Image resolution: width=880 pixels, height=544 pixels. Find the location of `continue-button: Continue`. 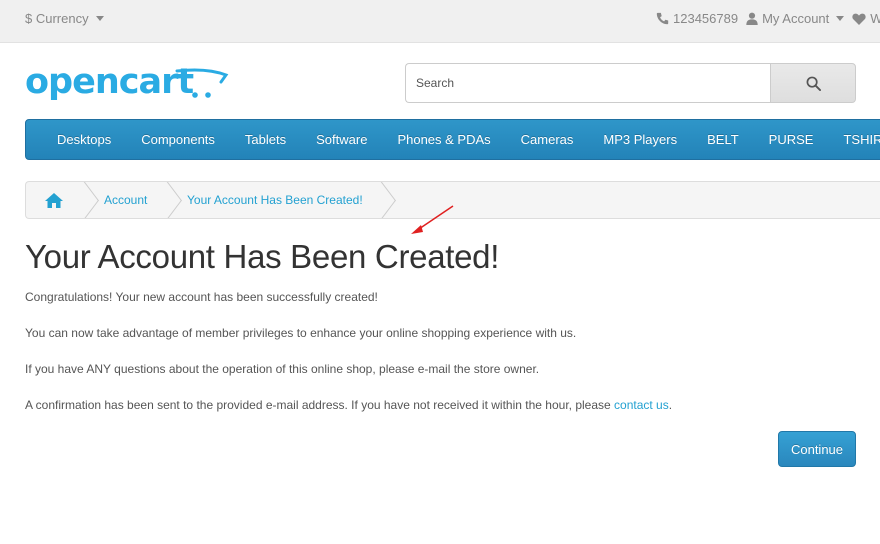

continue-button: Continue is located at coordinates (817, 449).